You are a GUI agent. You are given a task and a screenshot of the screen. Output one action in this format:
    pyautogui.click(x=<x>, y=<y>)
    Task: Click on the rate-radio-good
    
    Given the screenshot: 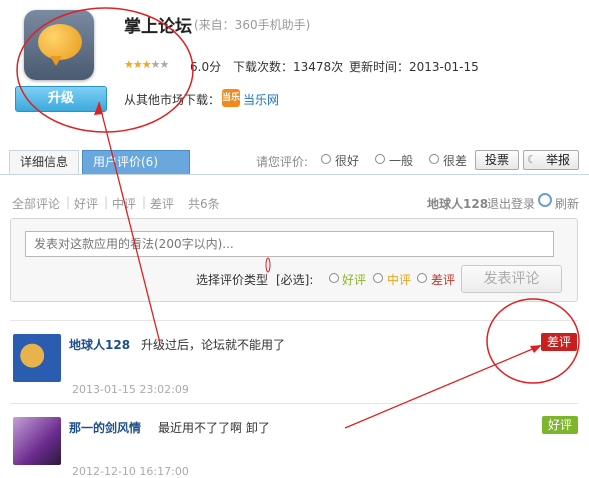 What is the action you would take?
    pyautogui.click(x=326, y=159)
    